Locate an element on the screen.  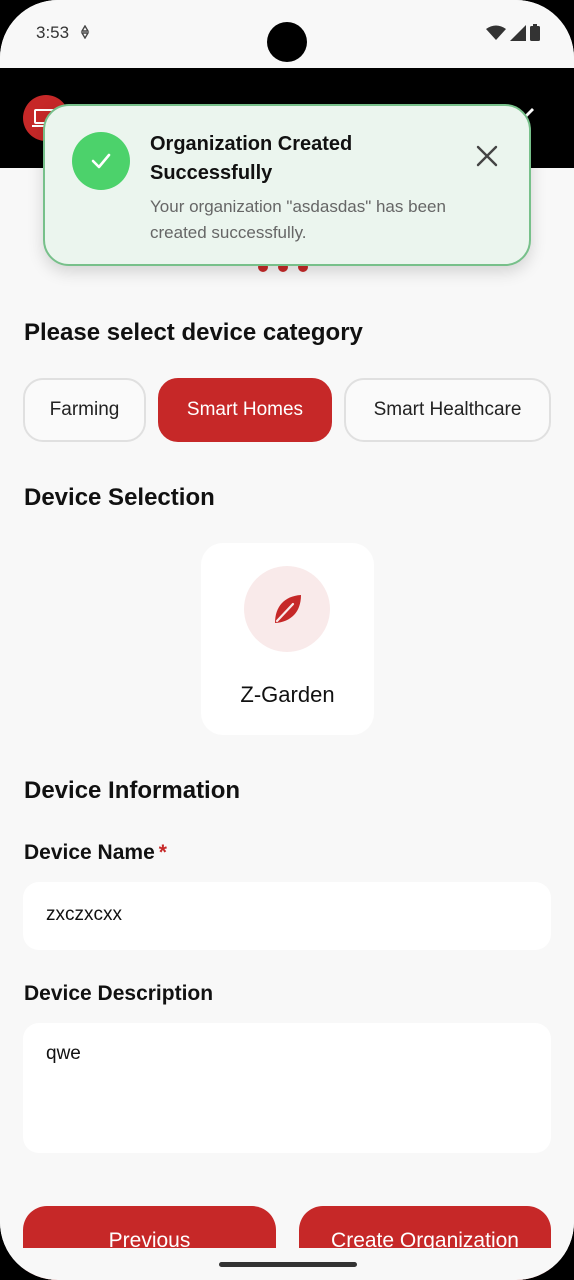
device-selection-title: Device Selection is located at coordinates (119, 497).